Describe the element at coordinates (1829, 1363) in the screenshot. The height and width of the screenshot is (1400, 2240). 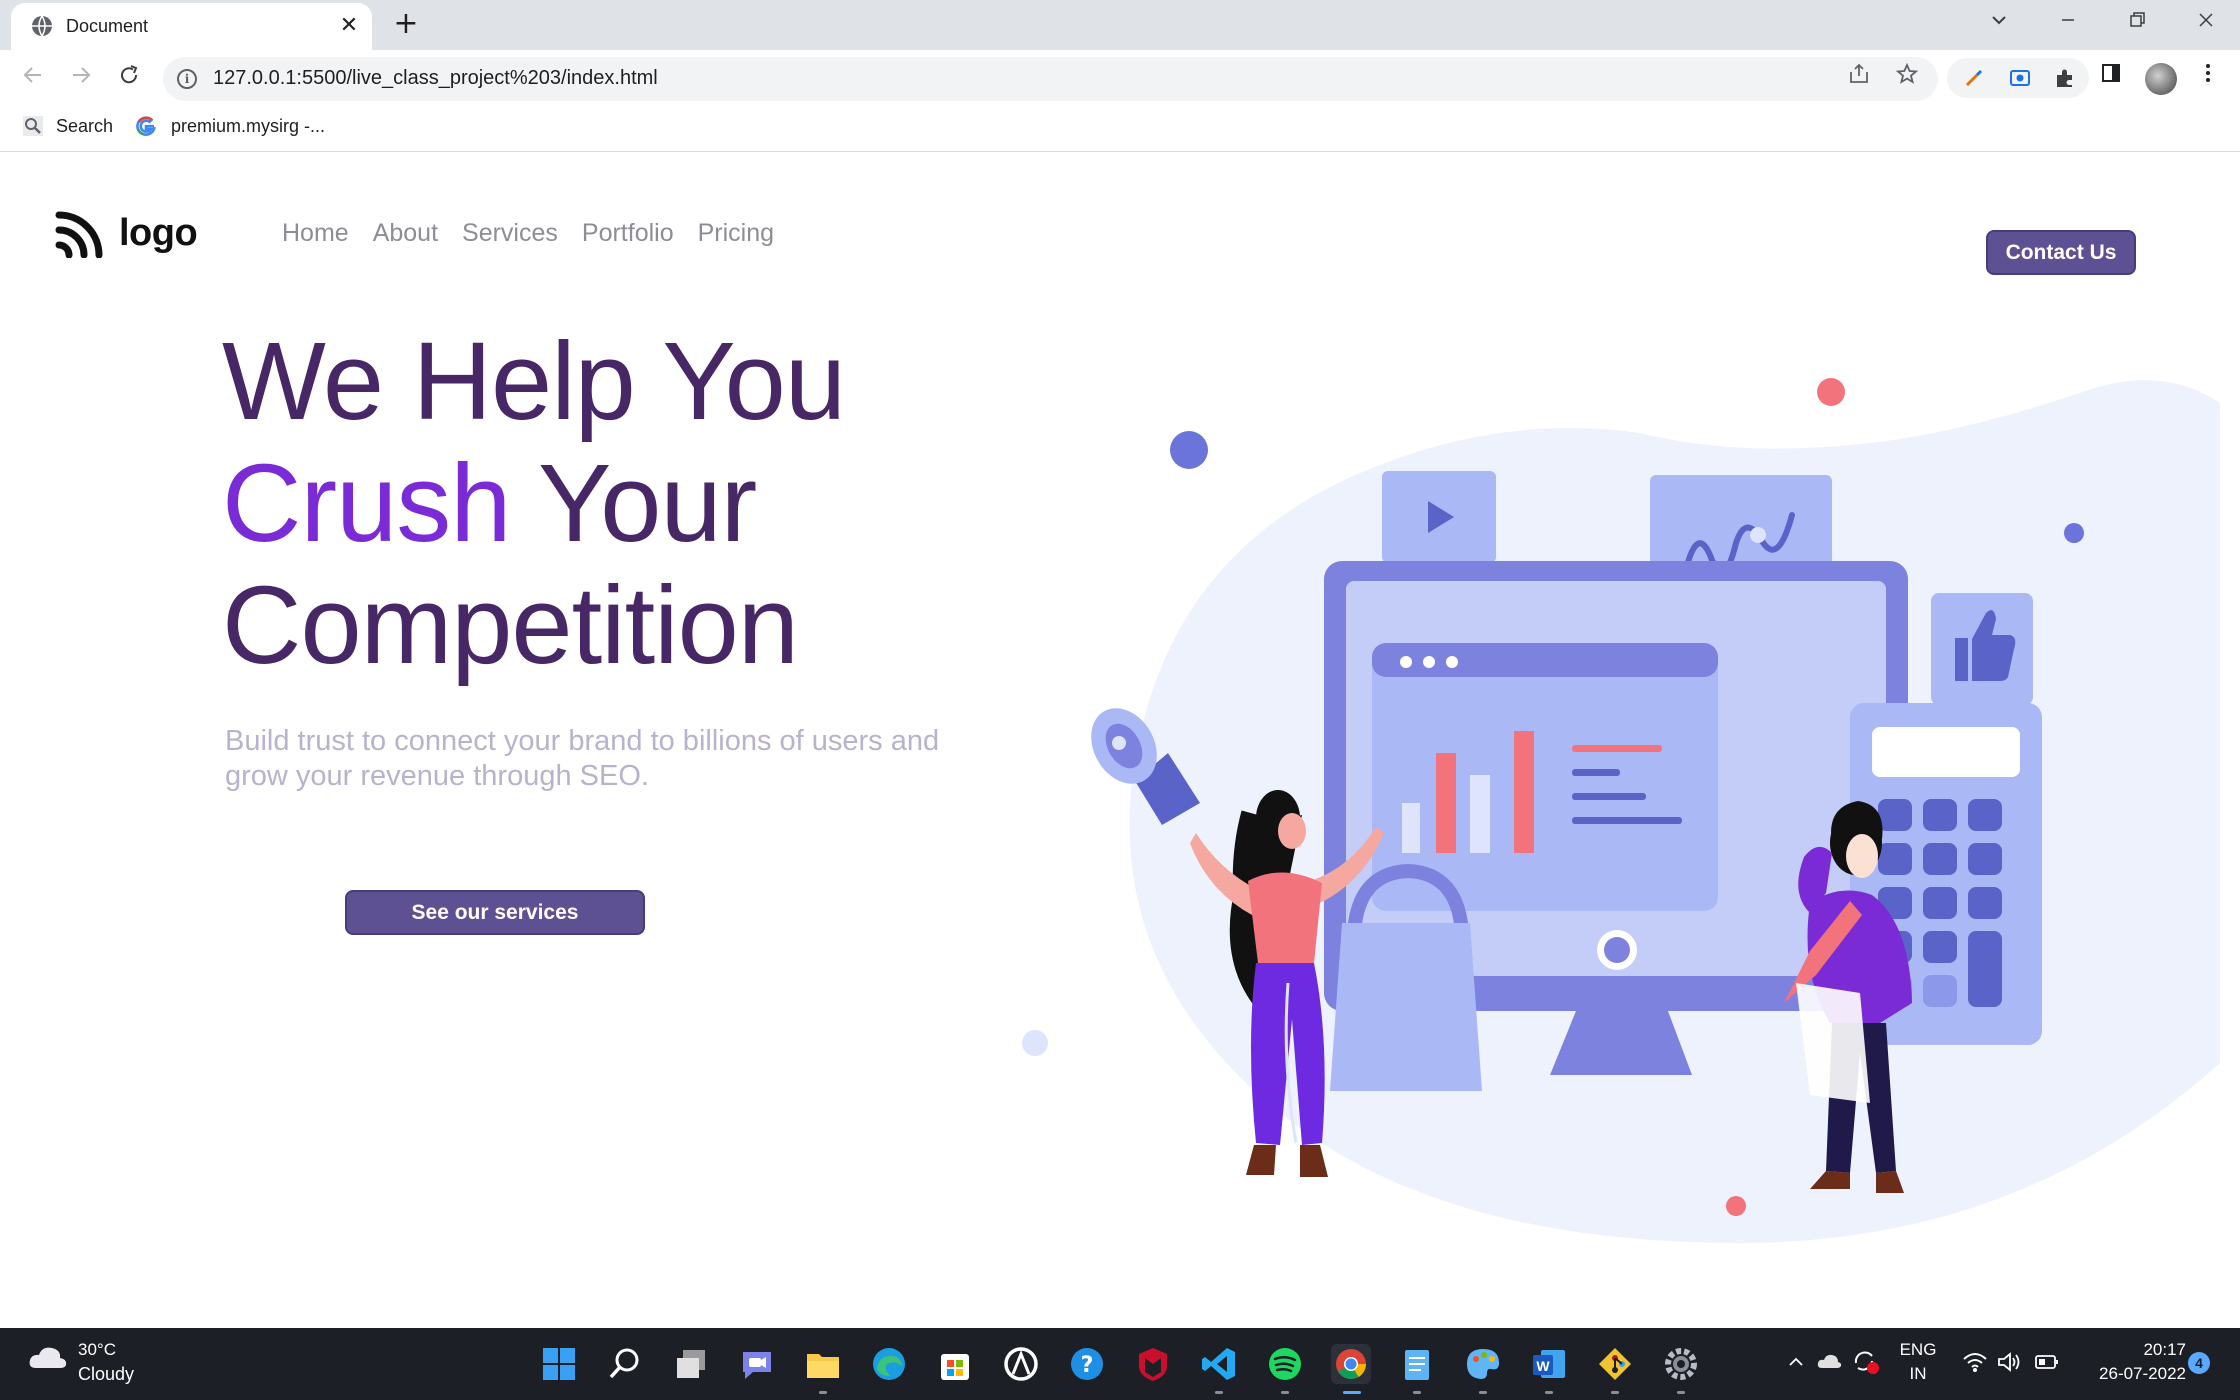
I see `onedrive-icon` at that location.